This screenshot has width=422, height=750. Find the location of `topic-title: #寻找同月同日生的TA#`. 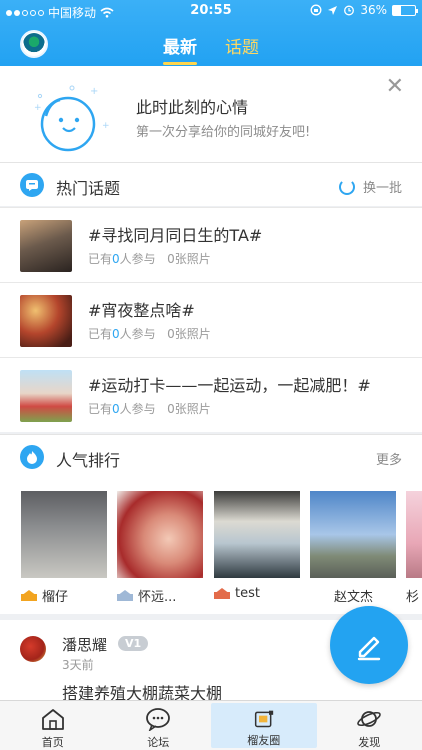

topic-title: #寻找同月同日生的TA# is located at coordinates (175, 235).